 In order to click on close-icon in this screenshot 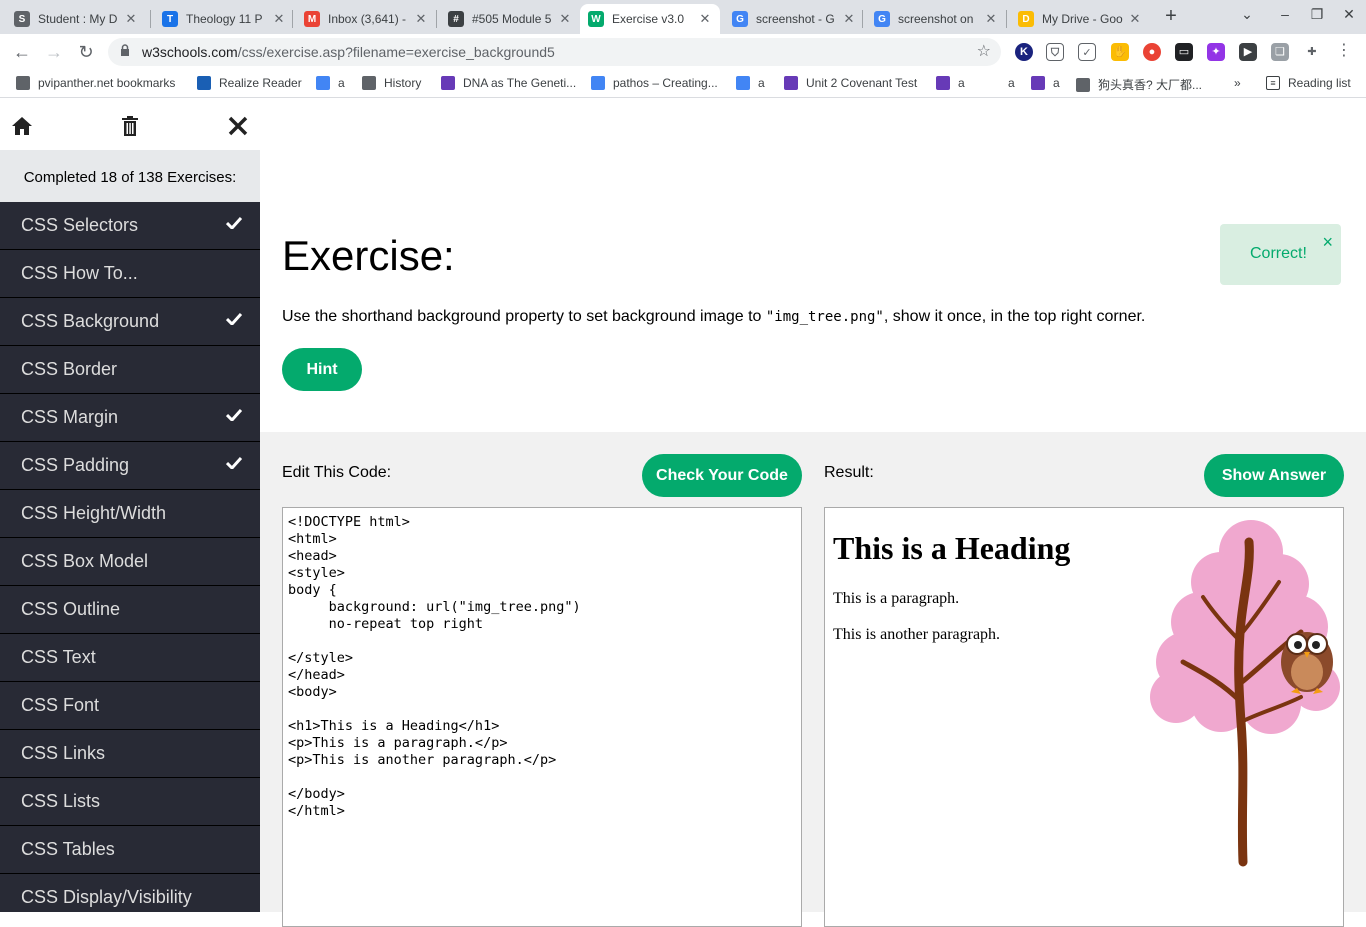, I will do `click(238, 126)`.